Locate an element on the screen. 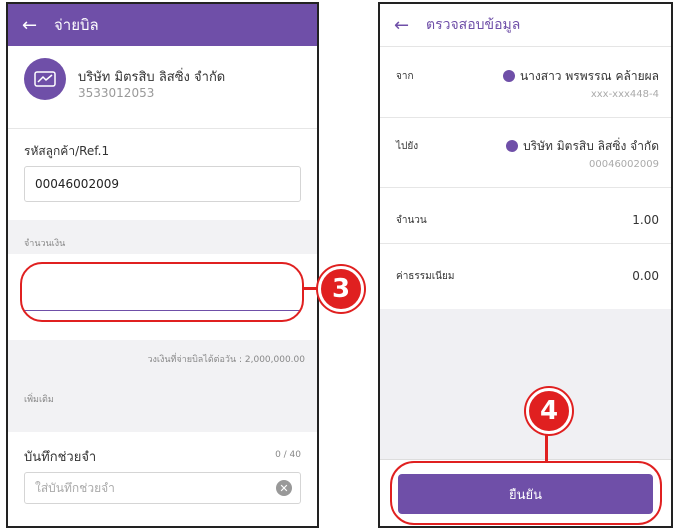 The width and height of the screenshot is (677, 532). from-name: นางสาว พรพรรณ คล้ายผล is located at coordinates (589, 76).